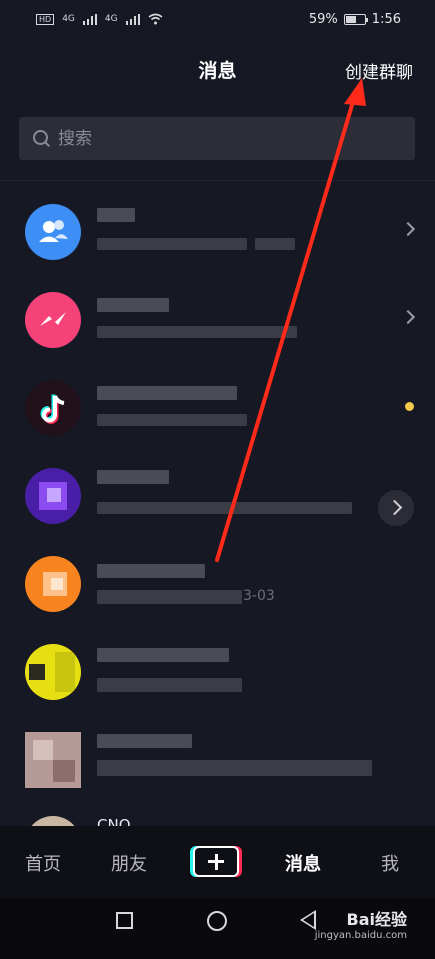  I want to click on home-button, so click(217, 921).